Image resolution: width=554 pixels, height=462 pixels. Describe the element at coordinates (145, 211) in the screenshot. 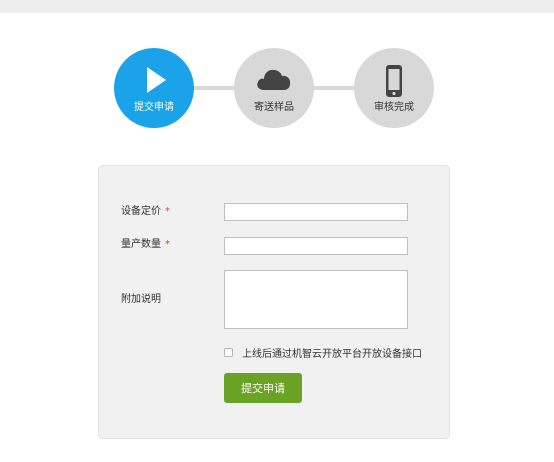

I see `price-label: 设备定价 *` at that location.